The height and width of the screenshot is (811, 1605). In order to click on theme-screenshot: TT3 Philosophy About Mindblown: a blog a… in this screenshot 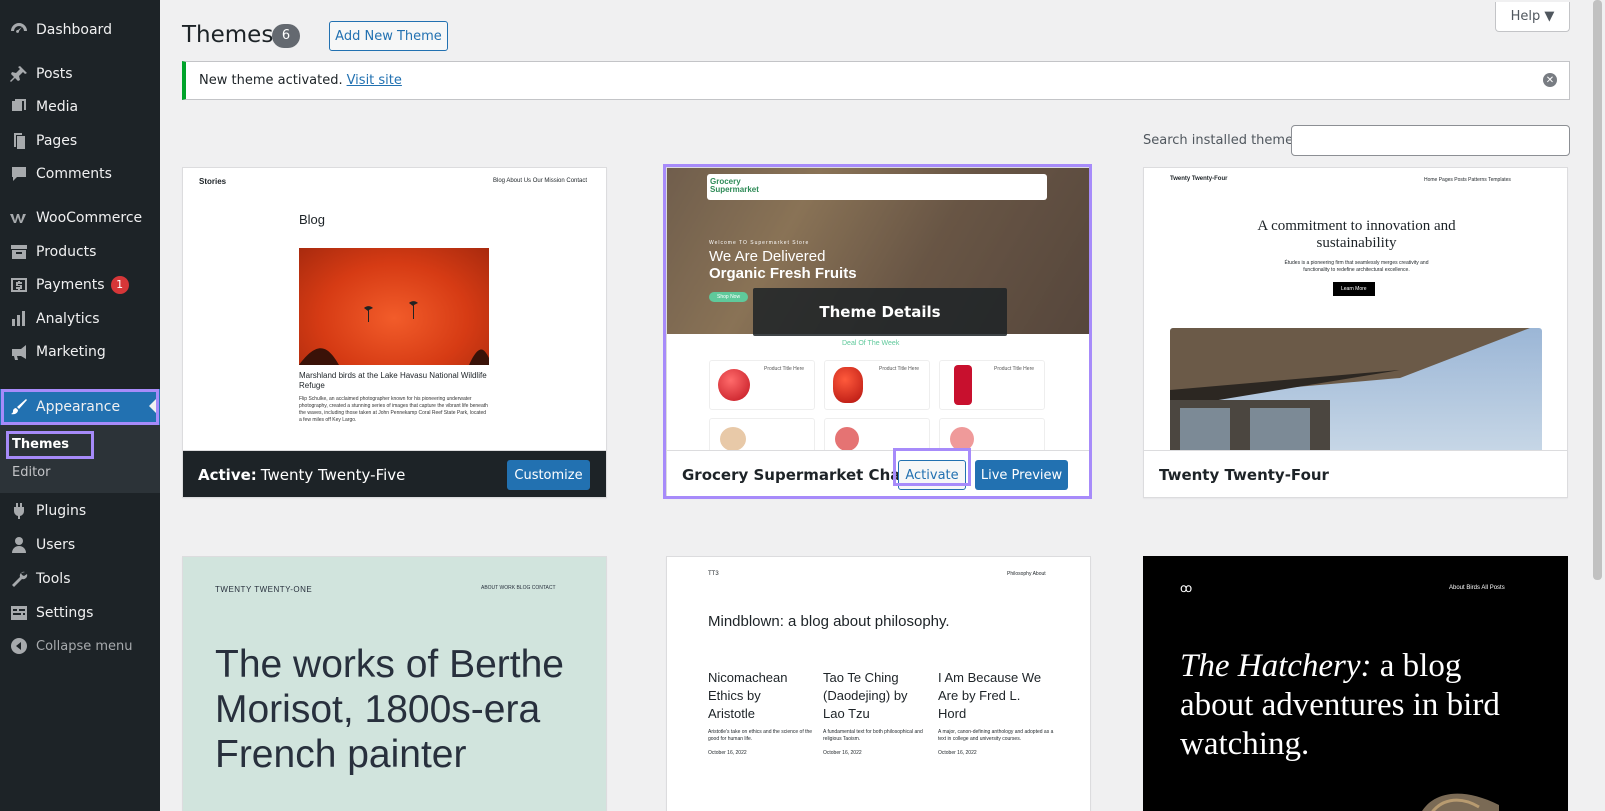, I will do `click(878, 684)`.